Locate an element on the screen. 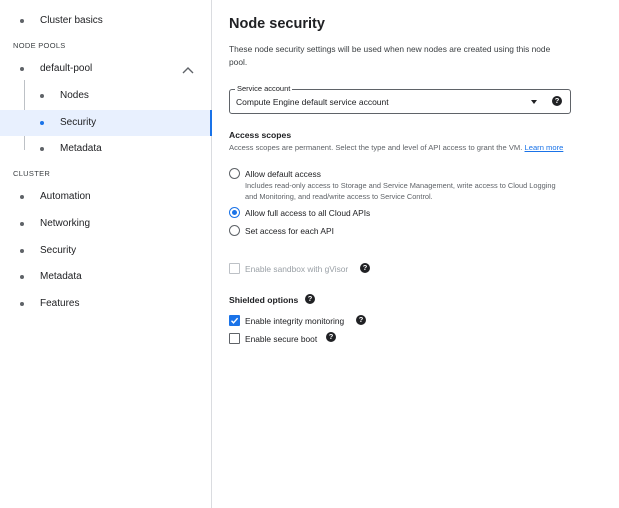  option-label: Allow full access to all Cloud APIs is located at coordinates (308, 213).